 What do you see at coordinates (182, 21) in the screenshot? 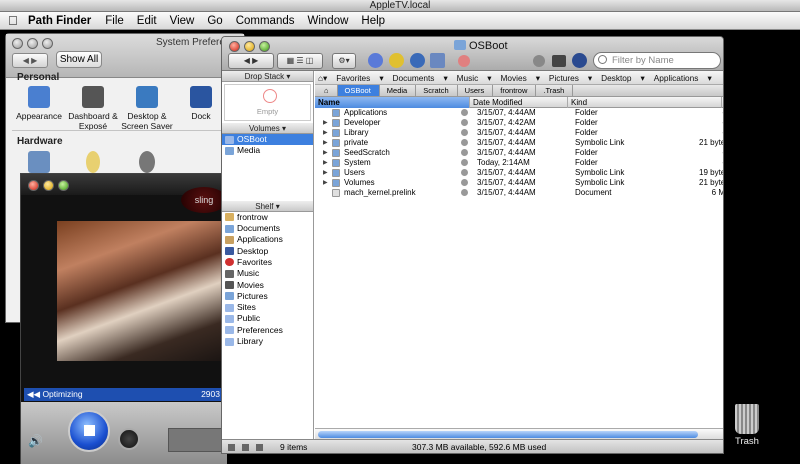
I see `menu-view: View` at bounding box center [182, 21].